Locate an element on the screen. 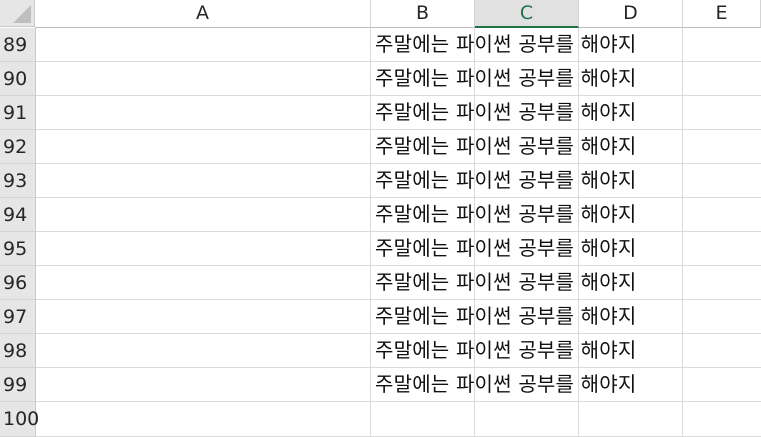 This screenshot has height=437, width=761. cell-b98: 주말에는 파이썬 공부를 해야지 is located at coordinates (505, 350).